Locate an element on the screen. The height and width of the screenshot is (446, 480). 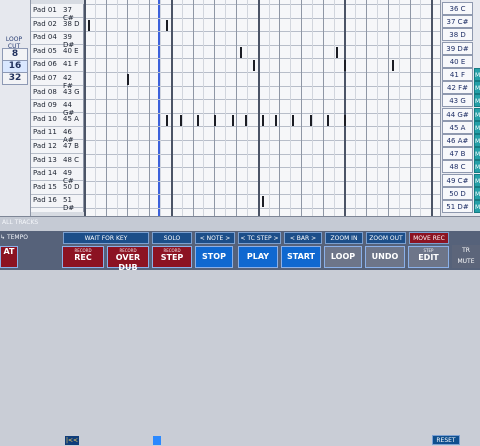
note-row-label: 47 B is located at coordinates (457, 154).